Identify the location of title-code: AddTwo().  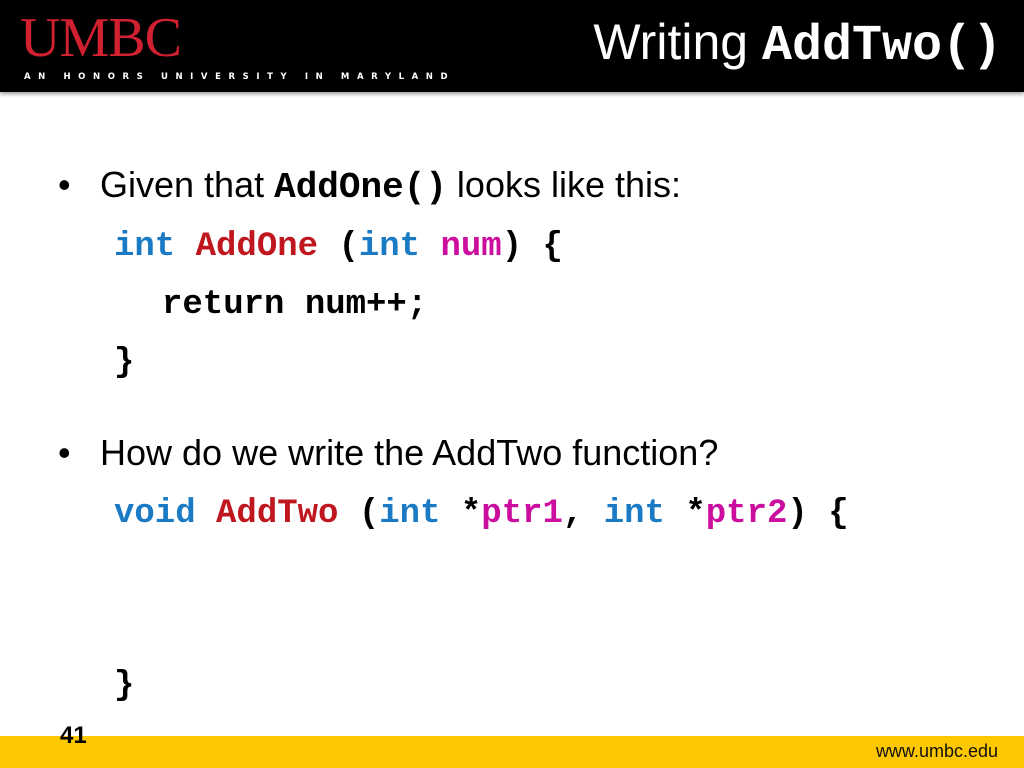
(881, 46).